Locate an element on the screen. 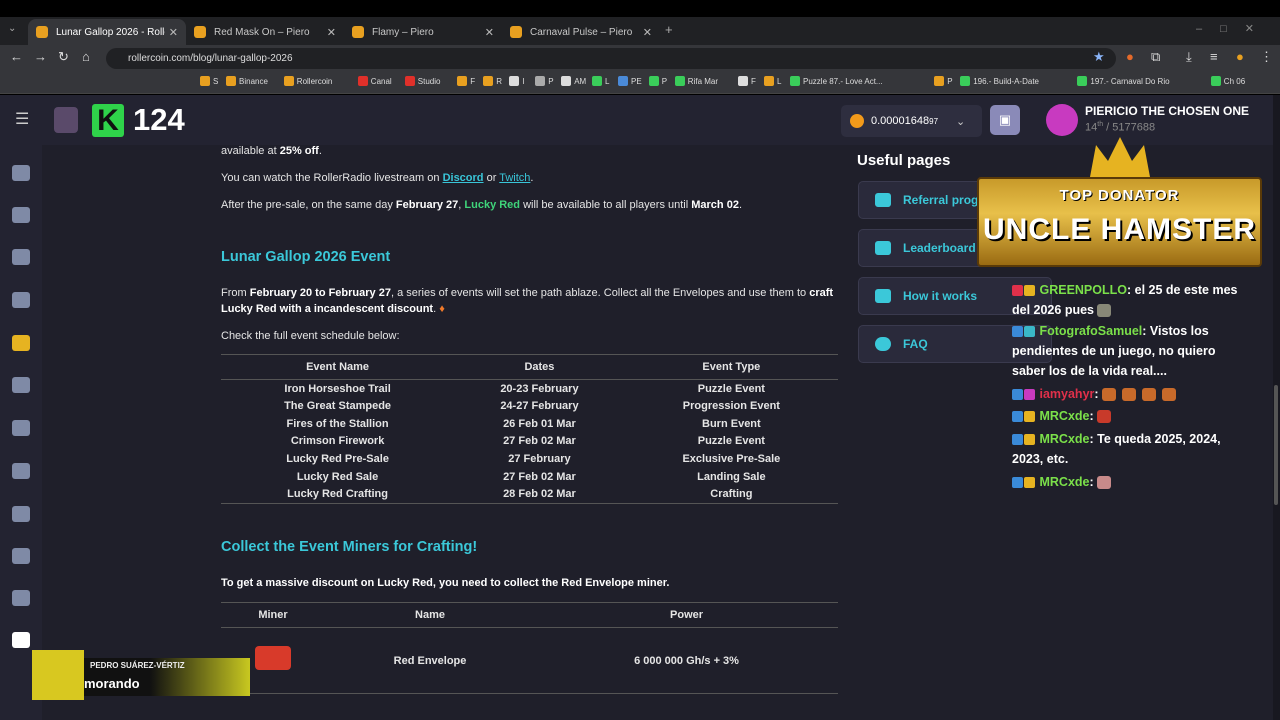 The height and width of the screenshot is (720, 1280). menu-kebab-icon: ⋮ is located at coordinates (1266, 57).